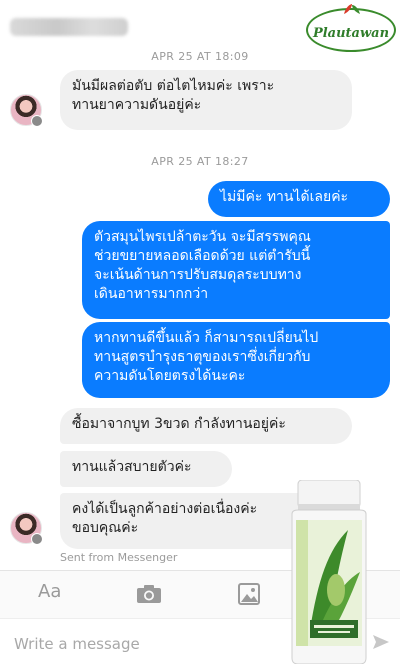  I want to click on camera-icon, so click(149, 594).